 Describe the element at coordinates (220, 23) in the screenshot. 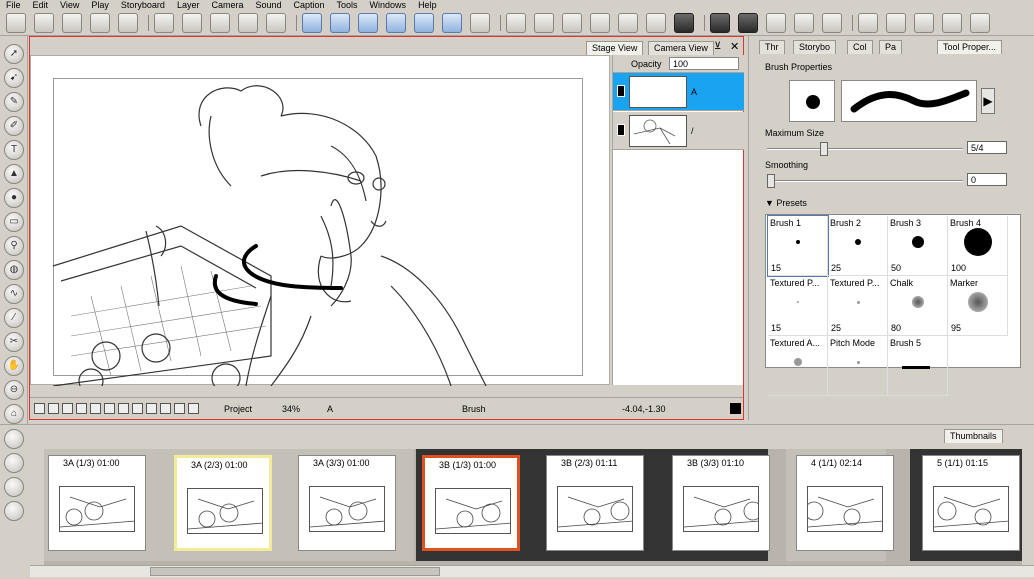

I see `delete-icon` at that location.